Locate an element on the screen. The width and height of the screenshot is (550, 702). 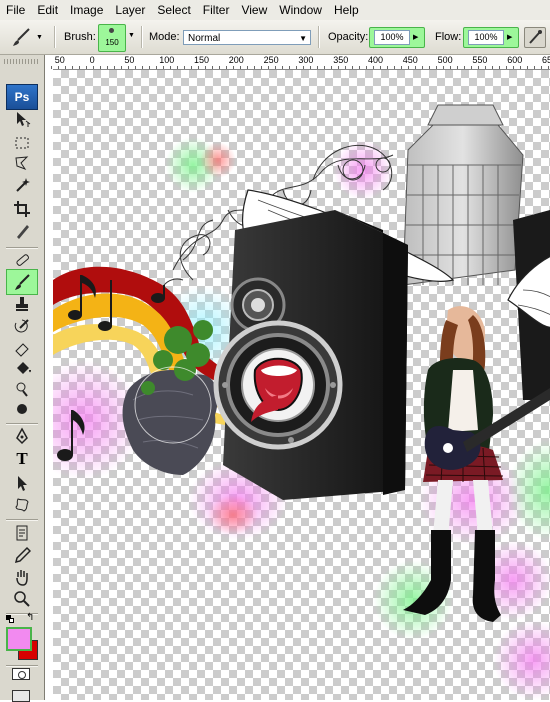
dodge-icon is located at coordinates (22, 389).